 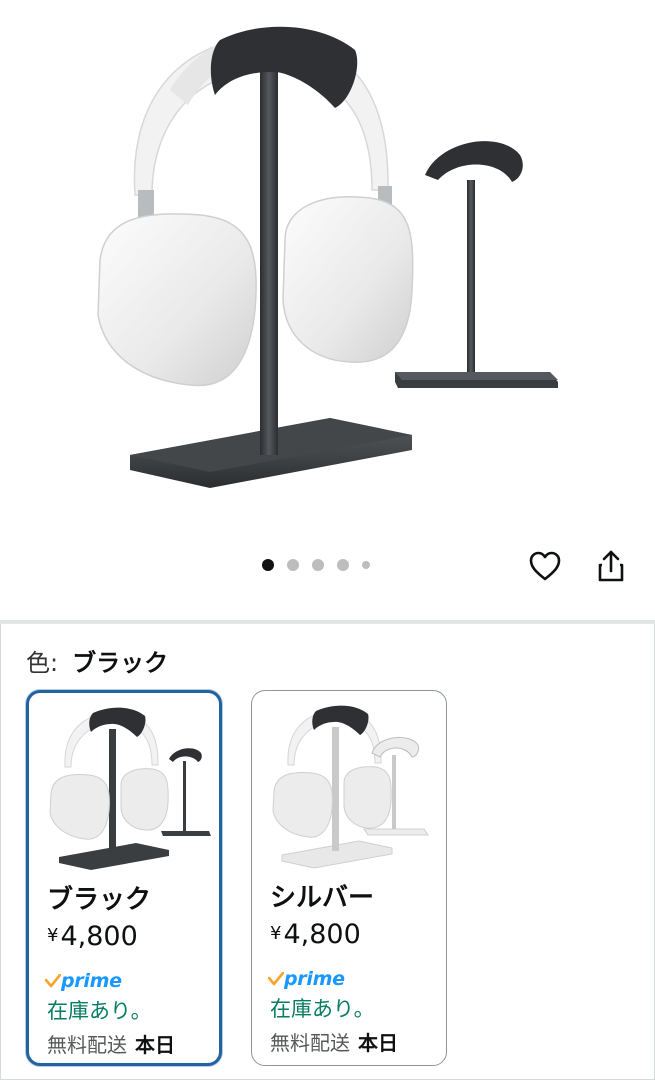 I want to click on color-option-silver: シルバー ¥ 4,800 prime 在庫あり。 無料配送 本日, so click(x=349, y=878).